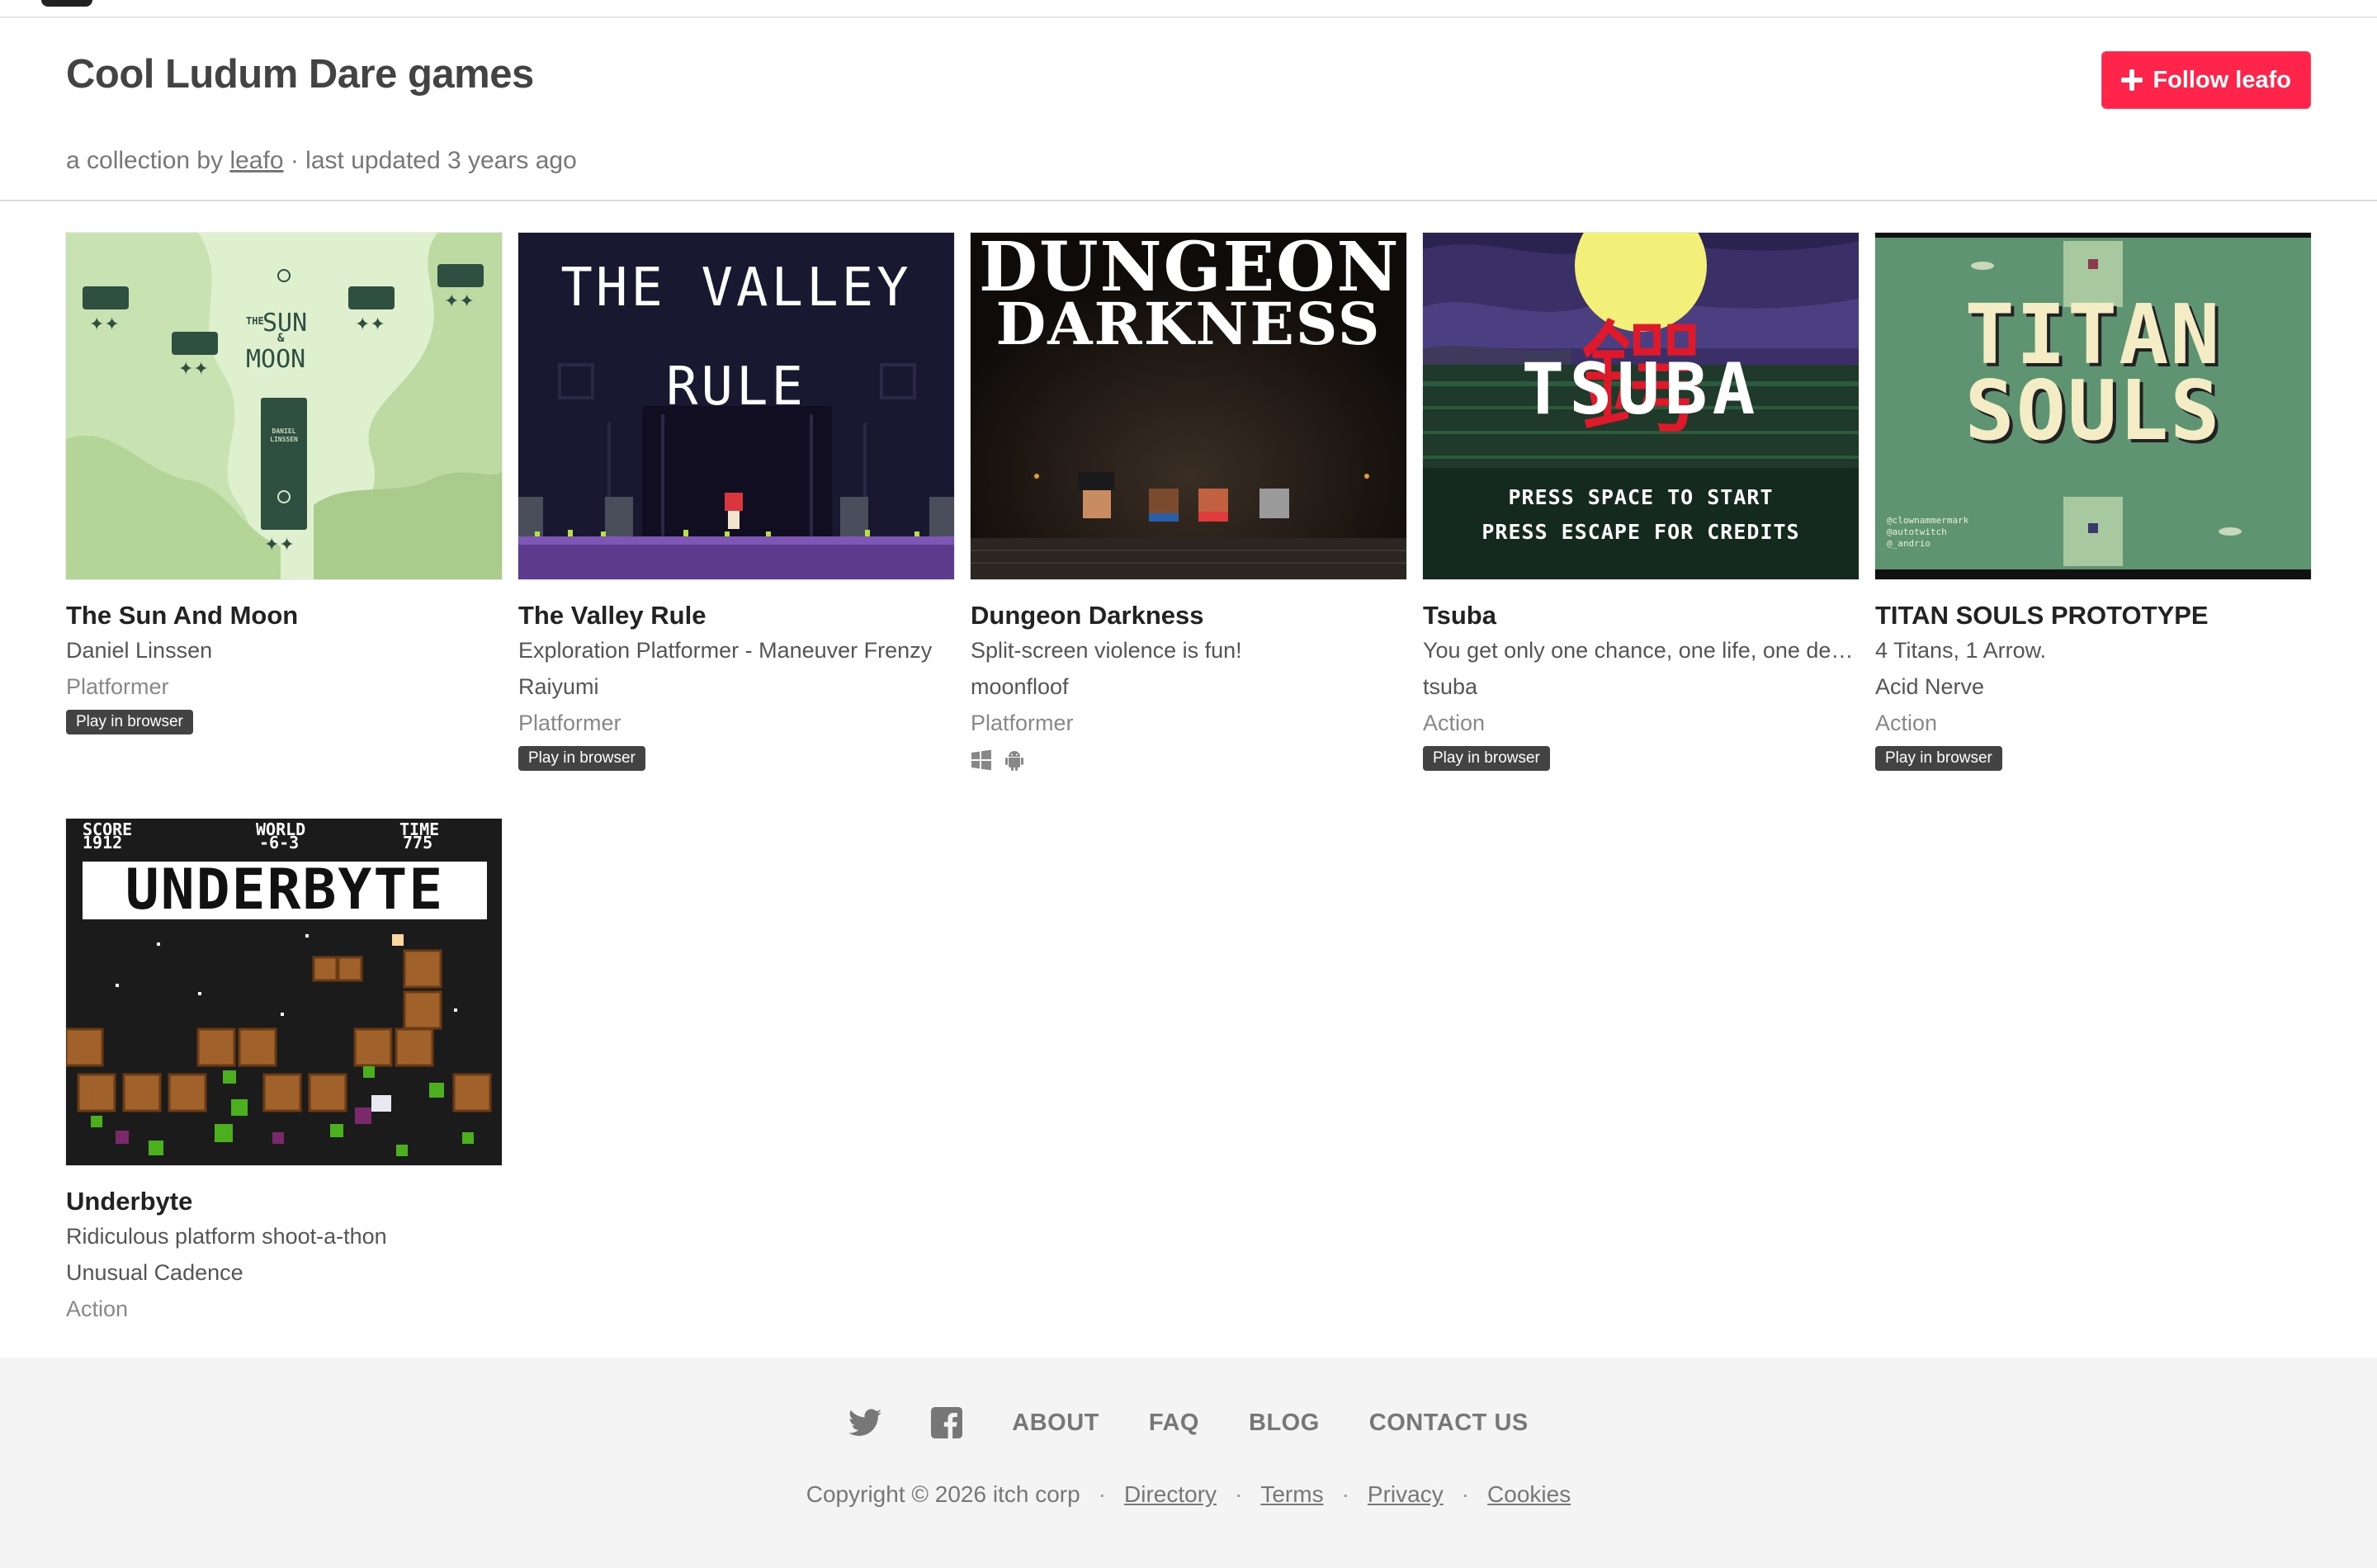 The height and width of the screenshot is (1568, 2377). Describe the element at coordinates (943, 1494) in the screenshot. I see `copyright-text: Copyright © 2026 itch corp` at that location.